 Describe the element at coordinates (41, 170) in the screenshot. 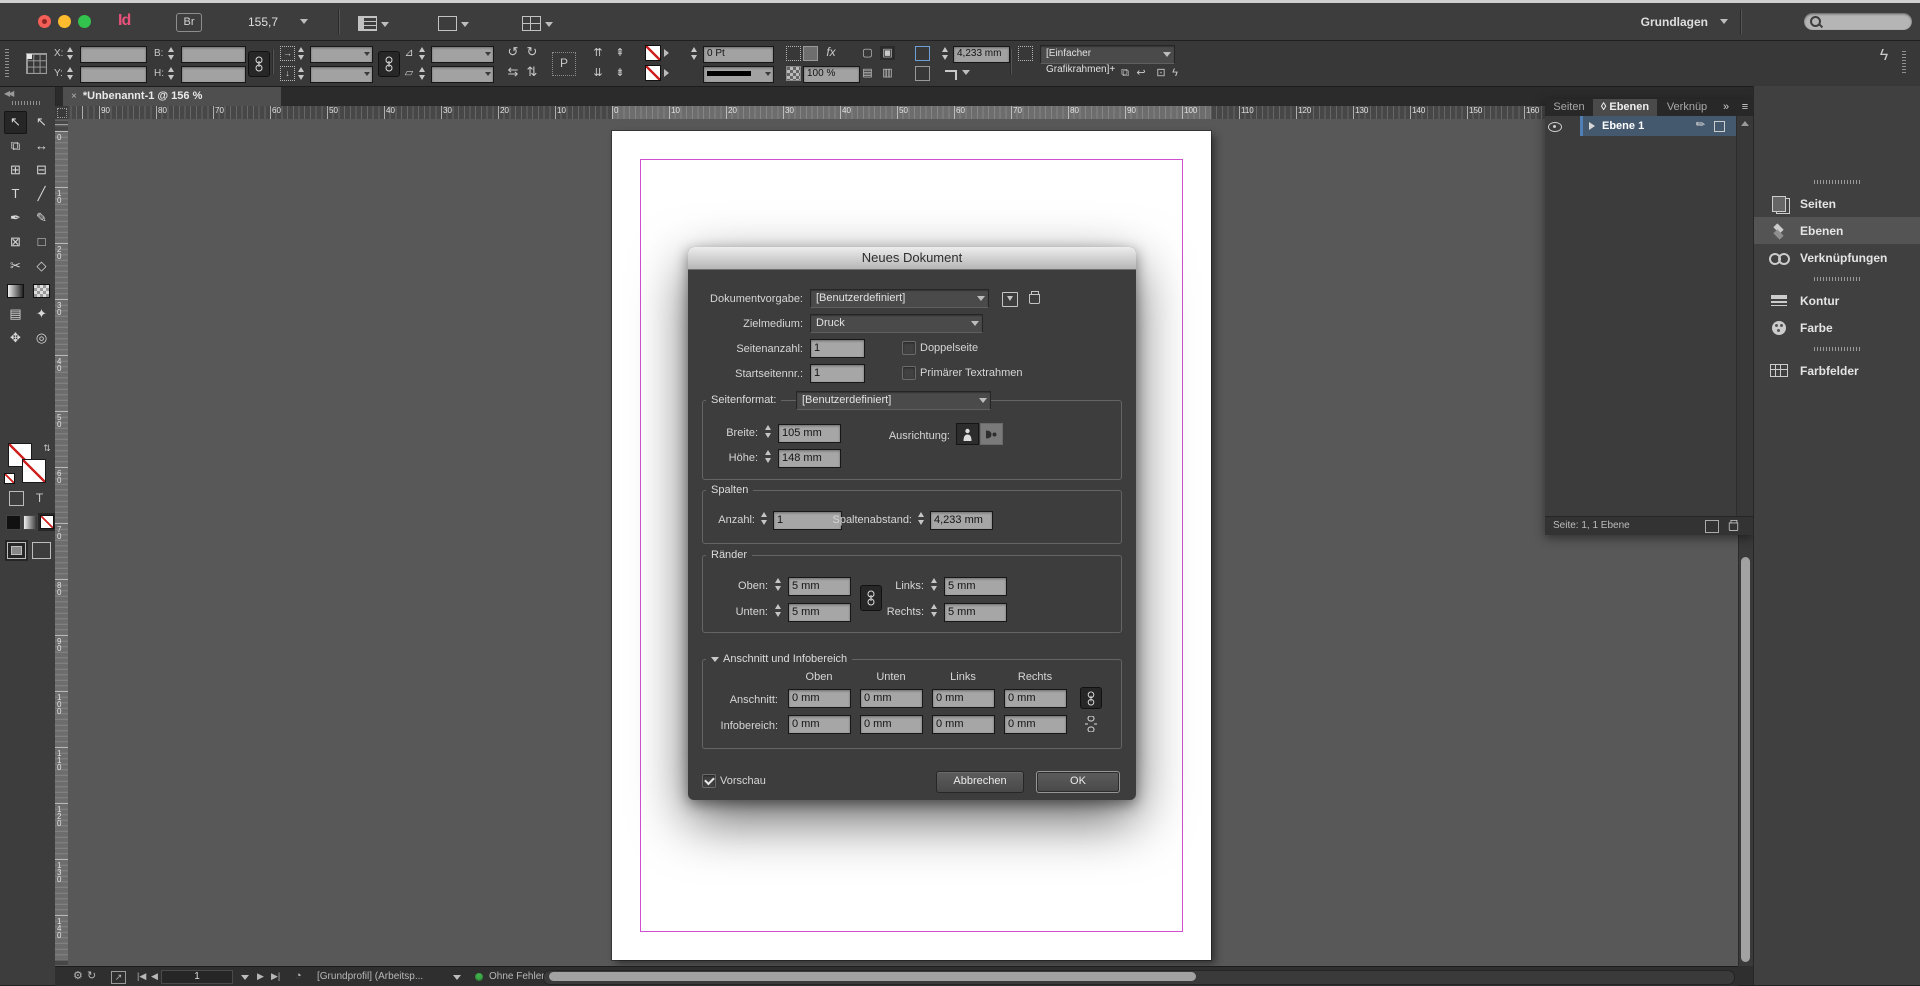

I see `content-placer-tool: ⊟` at that location.